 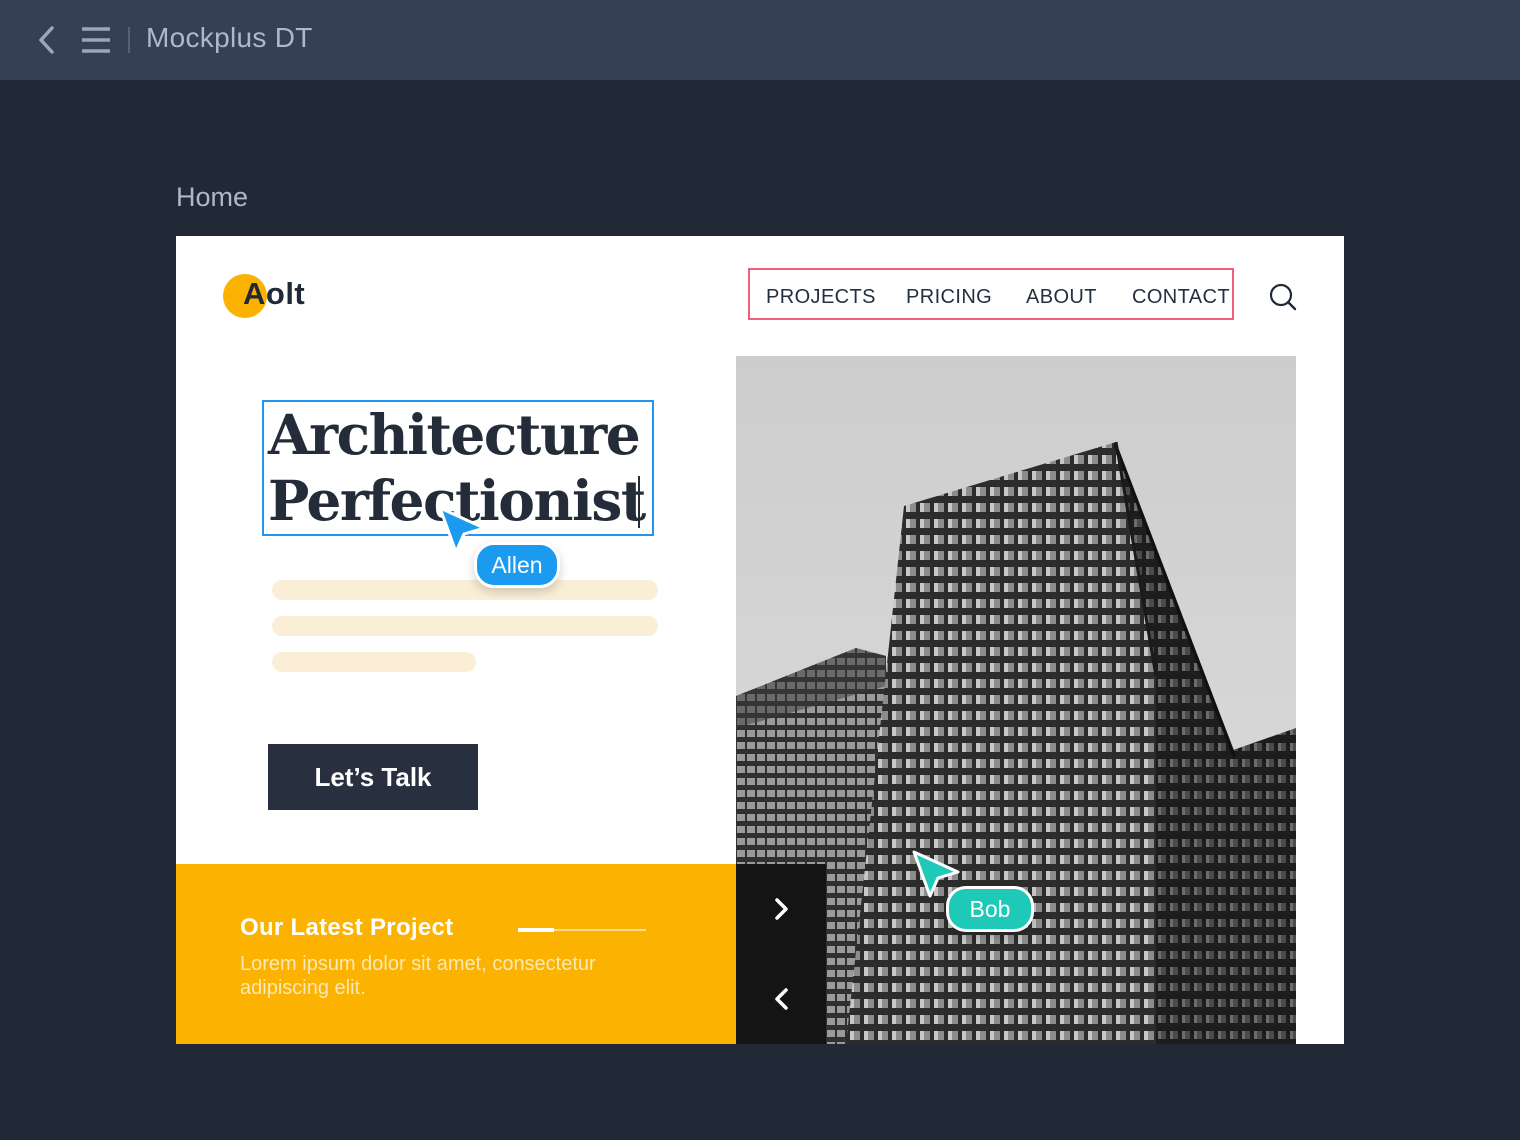 What do you see at coordinates (1283, 297) in the screenshot?
I see `search-icon` at bounding box center [1283, 297].